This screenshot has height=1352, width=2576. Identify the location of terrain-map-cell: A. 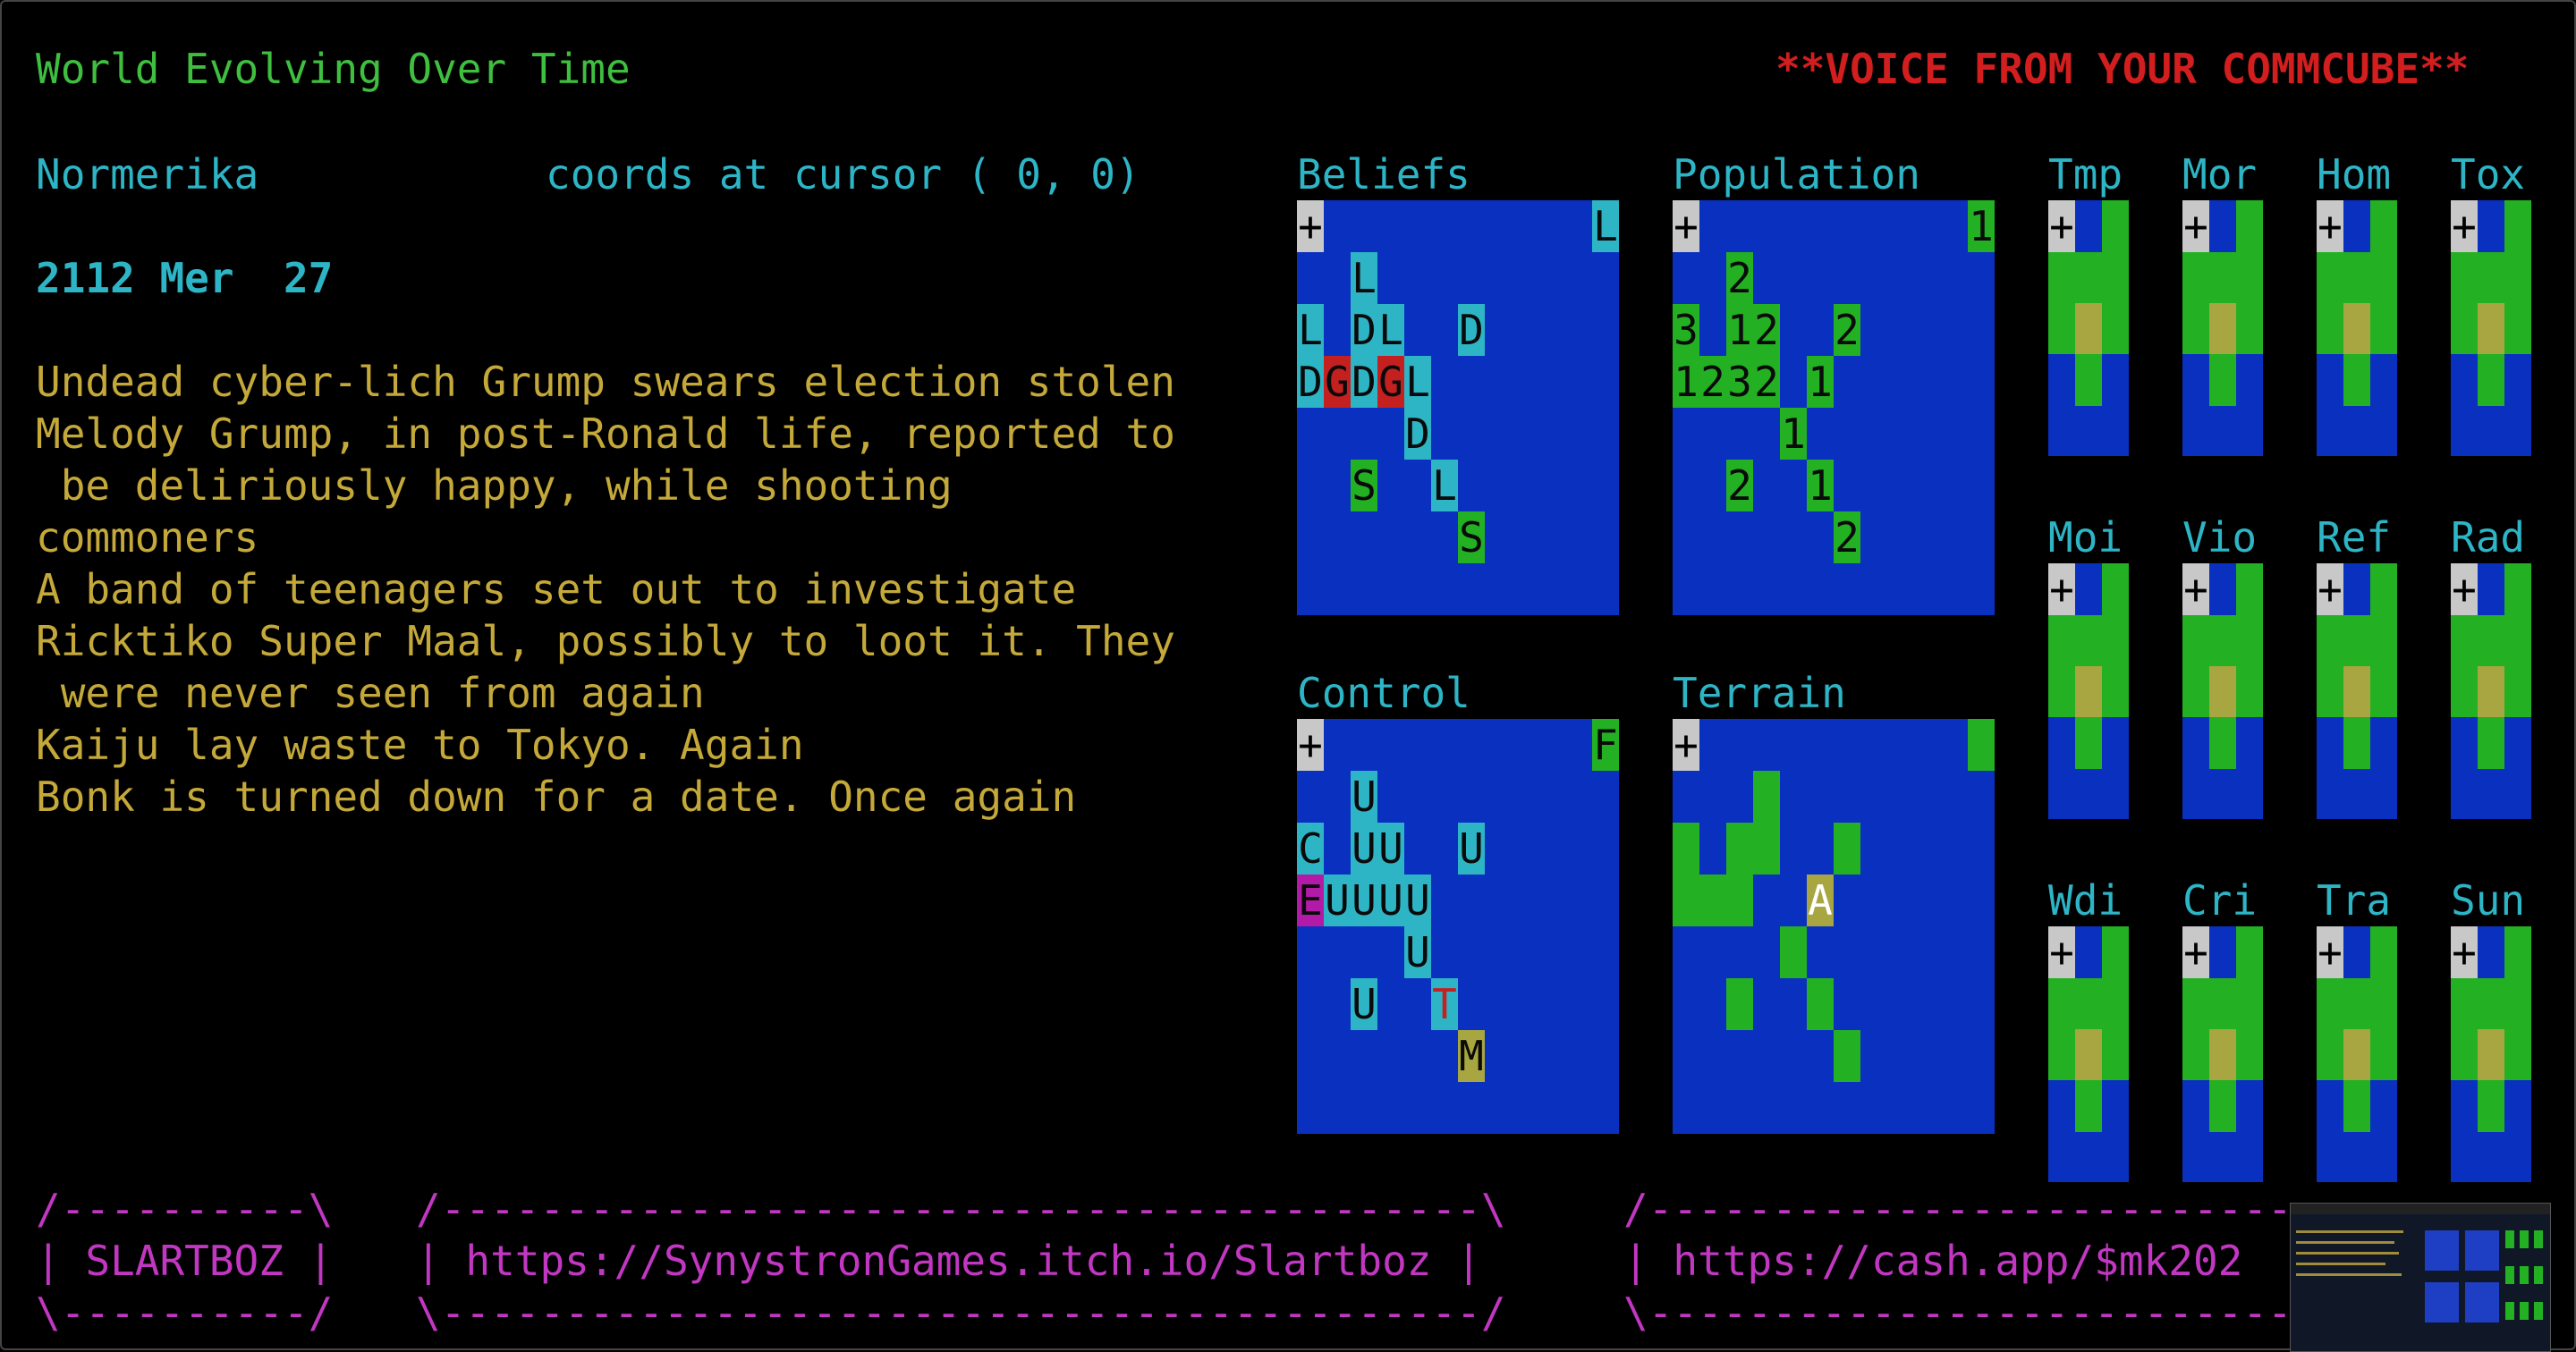
(1820, 900).